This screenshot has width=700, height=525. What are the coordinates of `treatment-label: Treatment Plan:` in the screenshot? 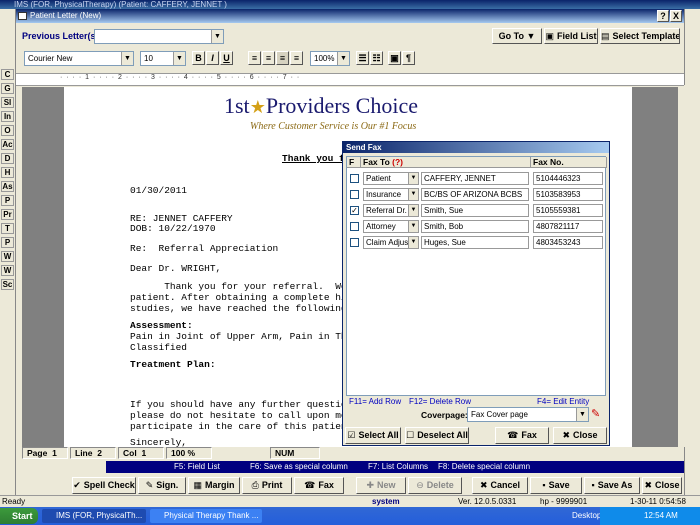 It's located at (173, 364).